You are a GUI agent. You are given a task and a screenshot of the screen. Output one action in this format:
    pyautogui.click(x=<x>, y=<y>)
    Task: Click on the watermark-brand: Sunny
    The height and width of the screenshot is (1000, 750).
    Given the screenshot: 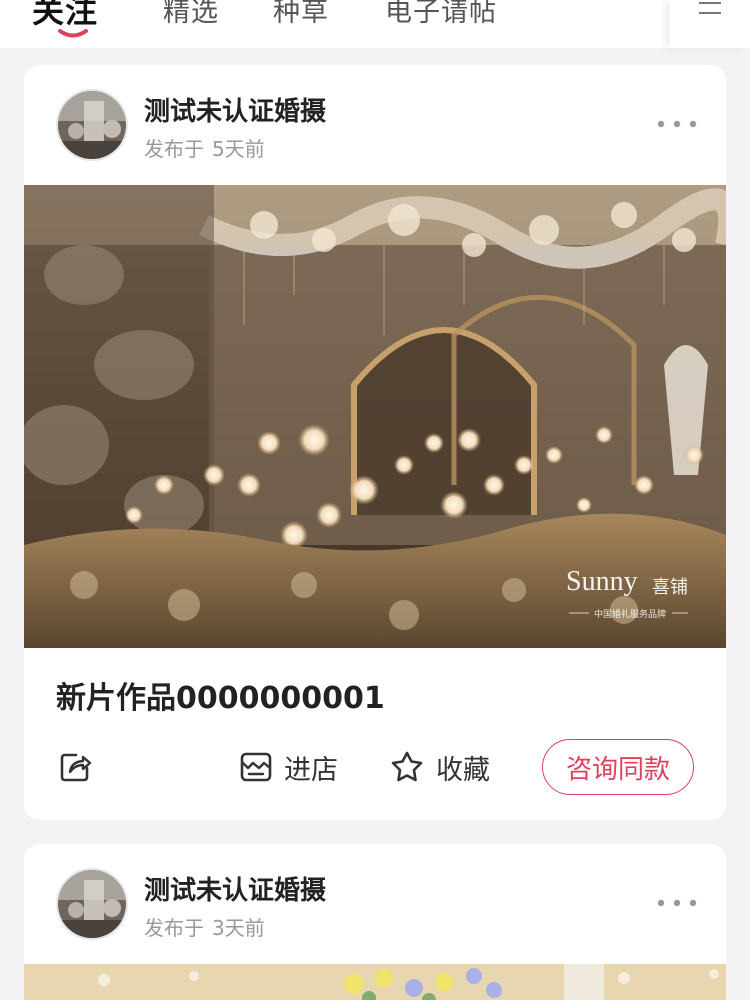 What is the action you would take?
    pyautogui.click(x=602, y=581)
    